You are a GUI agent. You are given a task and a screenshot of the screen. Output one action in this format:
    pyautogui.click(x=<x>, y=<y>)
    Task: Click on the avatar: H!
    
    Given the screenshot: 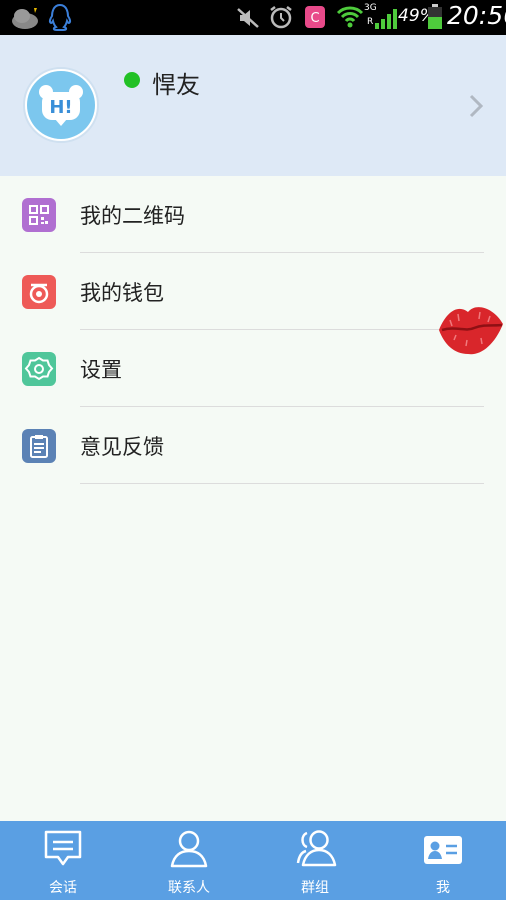 What is the action you would take?
    pyautogui.click(x=61, y=105)
    